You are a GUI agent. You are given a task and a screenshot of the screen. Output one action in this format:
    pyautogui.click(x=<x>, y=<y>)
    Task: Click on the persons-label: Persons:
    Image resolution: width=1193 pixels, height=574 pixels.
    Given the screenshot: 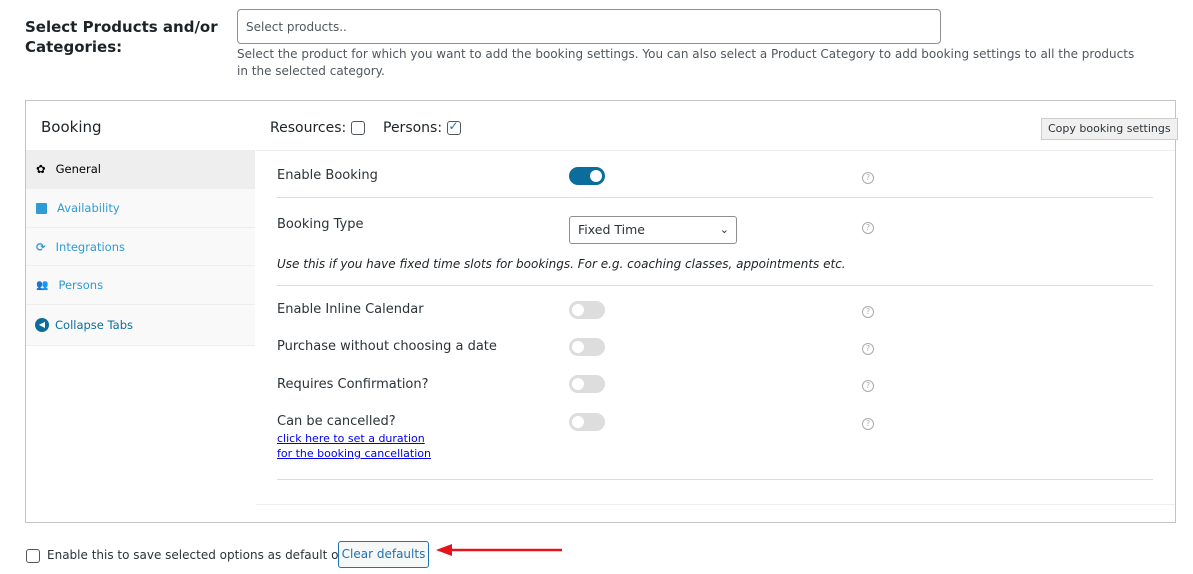 What is the action you would take?
    pyautogui.click(x=413, y=128)
    